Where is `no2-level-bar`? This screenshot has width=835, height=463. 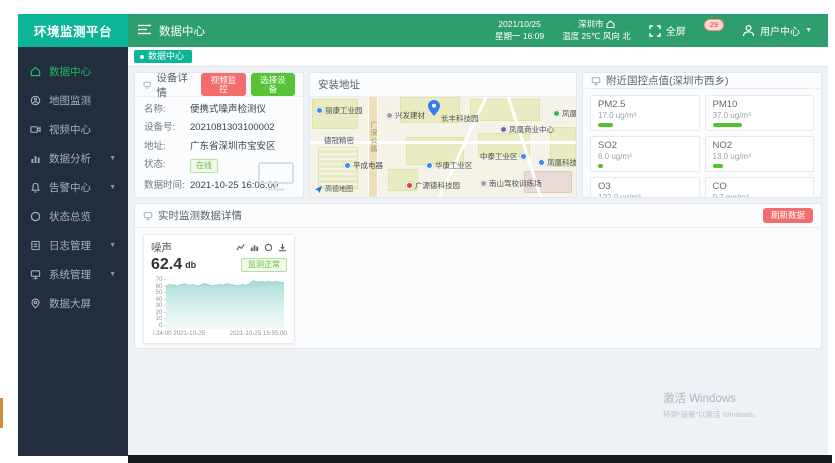 no2-level-bar is located at coordinates (717, 166).